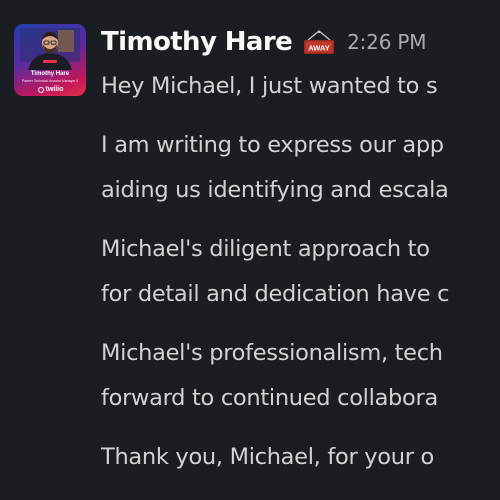 This screenshot has width=500, height=500. I want to click on message-line: forward to continued collabora, so click(269, 398).